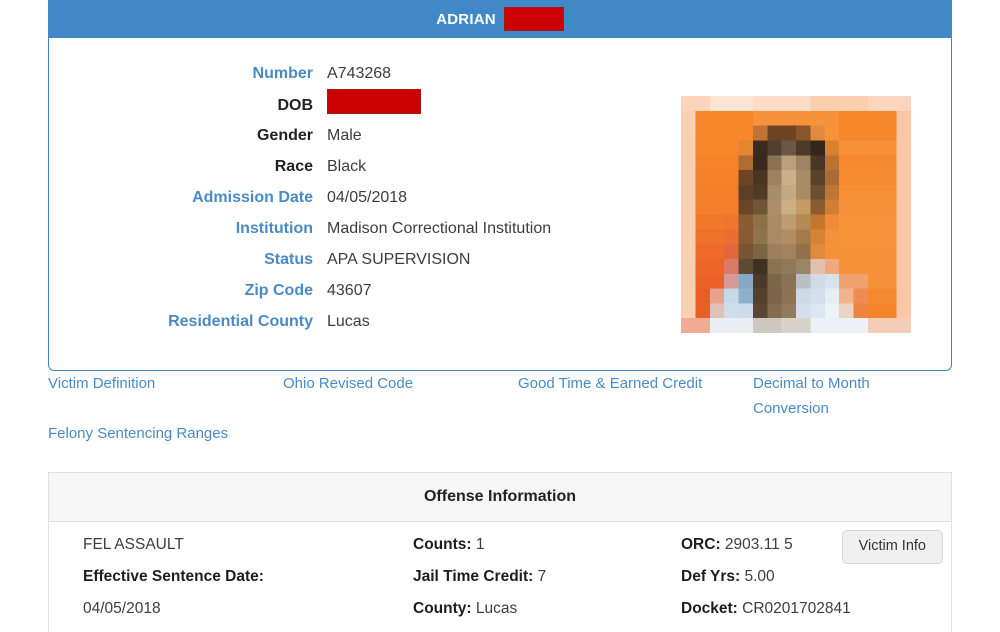 This screenshot has height=632, width=1000. Describe the element at coordinates (496, 608) in the screenshot. I see `county-value: Lucas` at that location.